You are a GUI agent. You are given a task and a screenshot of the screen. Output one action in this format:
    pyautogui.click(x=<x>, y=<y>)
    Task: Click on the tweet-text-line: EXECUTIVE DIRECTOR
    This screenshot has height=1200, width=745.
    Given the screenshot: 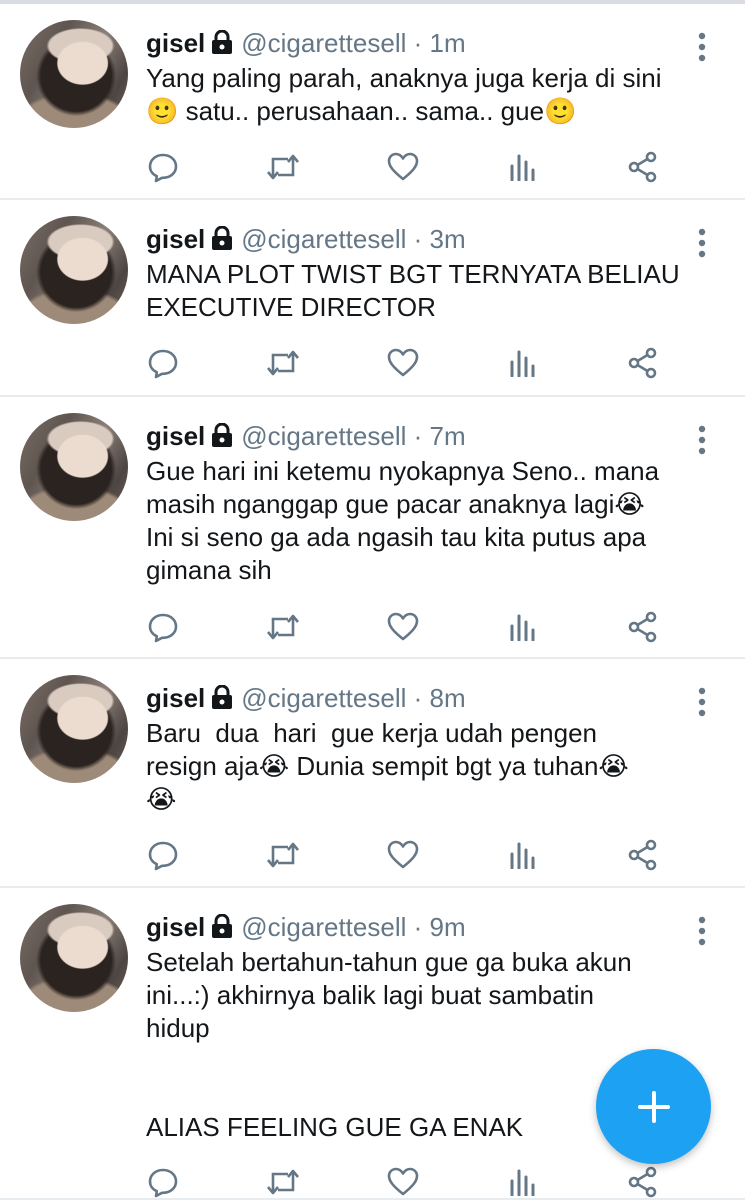 What is the action you would take?
    pyautogui.click(x=291, y=307)
    